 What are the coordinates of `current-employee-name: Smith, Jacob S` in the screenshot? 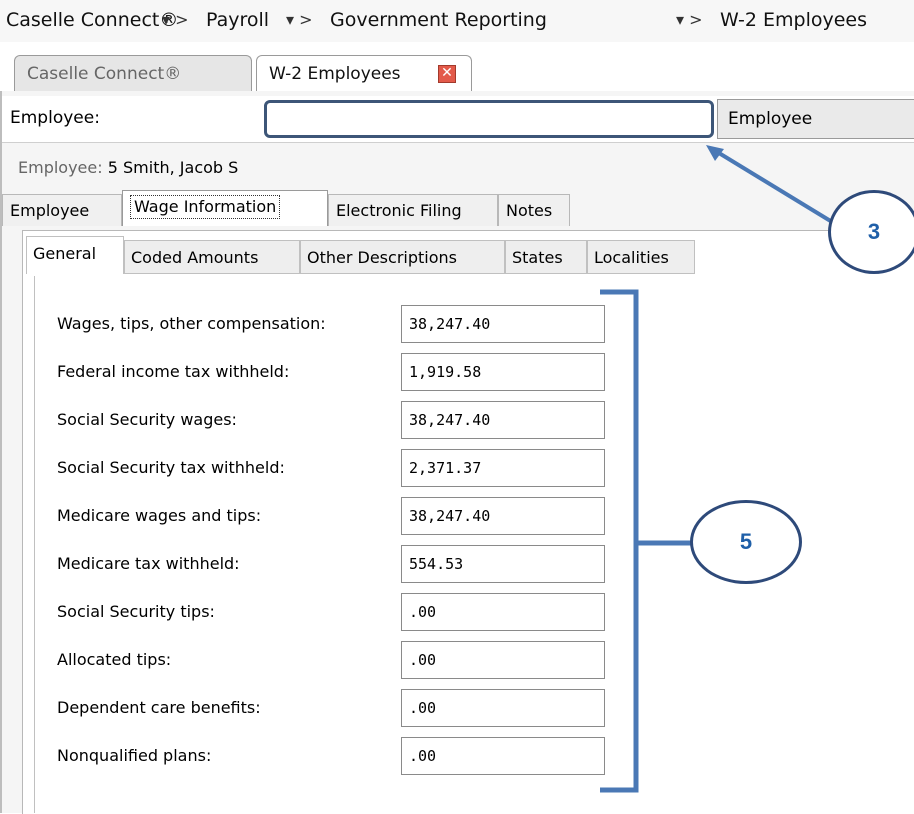 It's located at (181, 167).